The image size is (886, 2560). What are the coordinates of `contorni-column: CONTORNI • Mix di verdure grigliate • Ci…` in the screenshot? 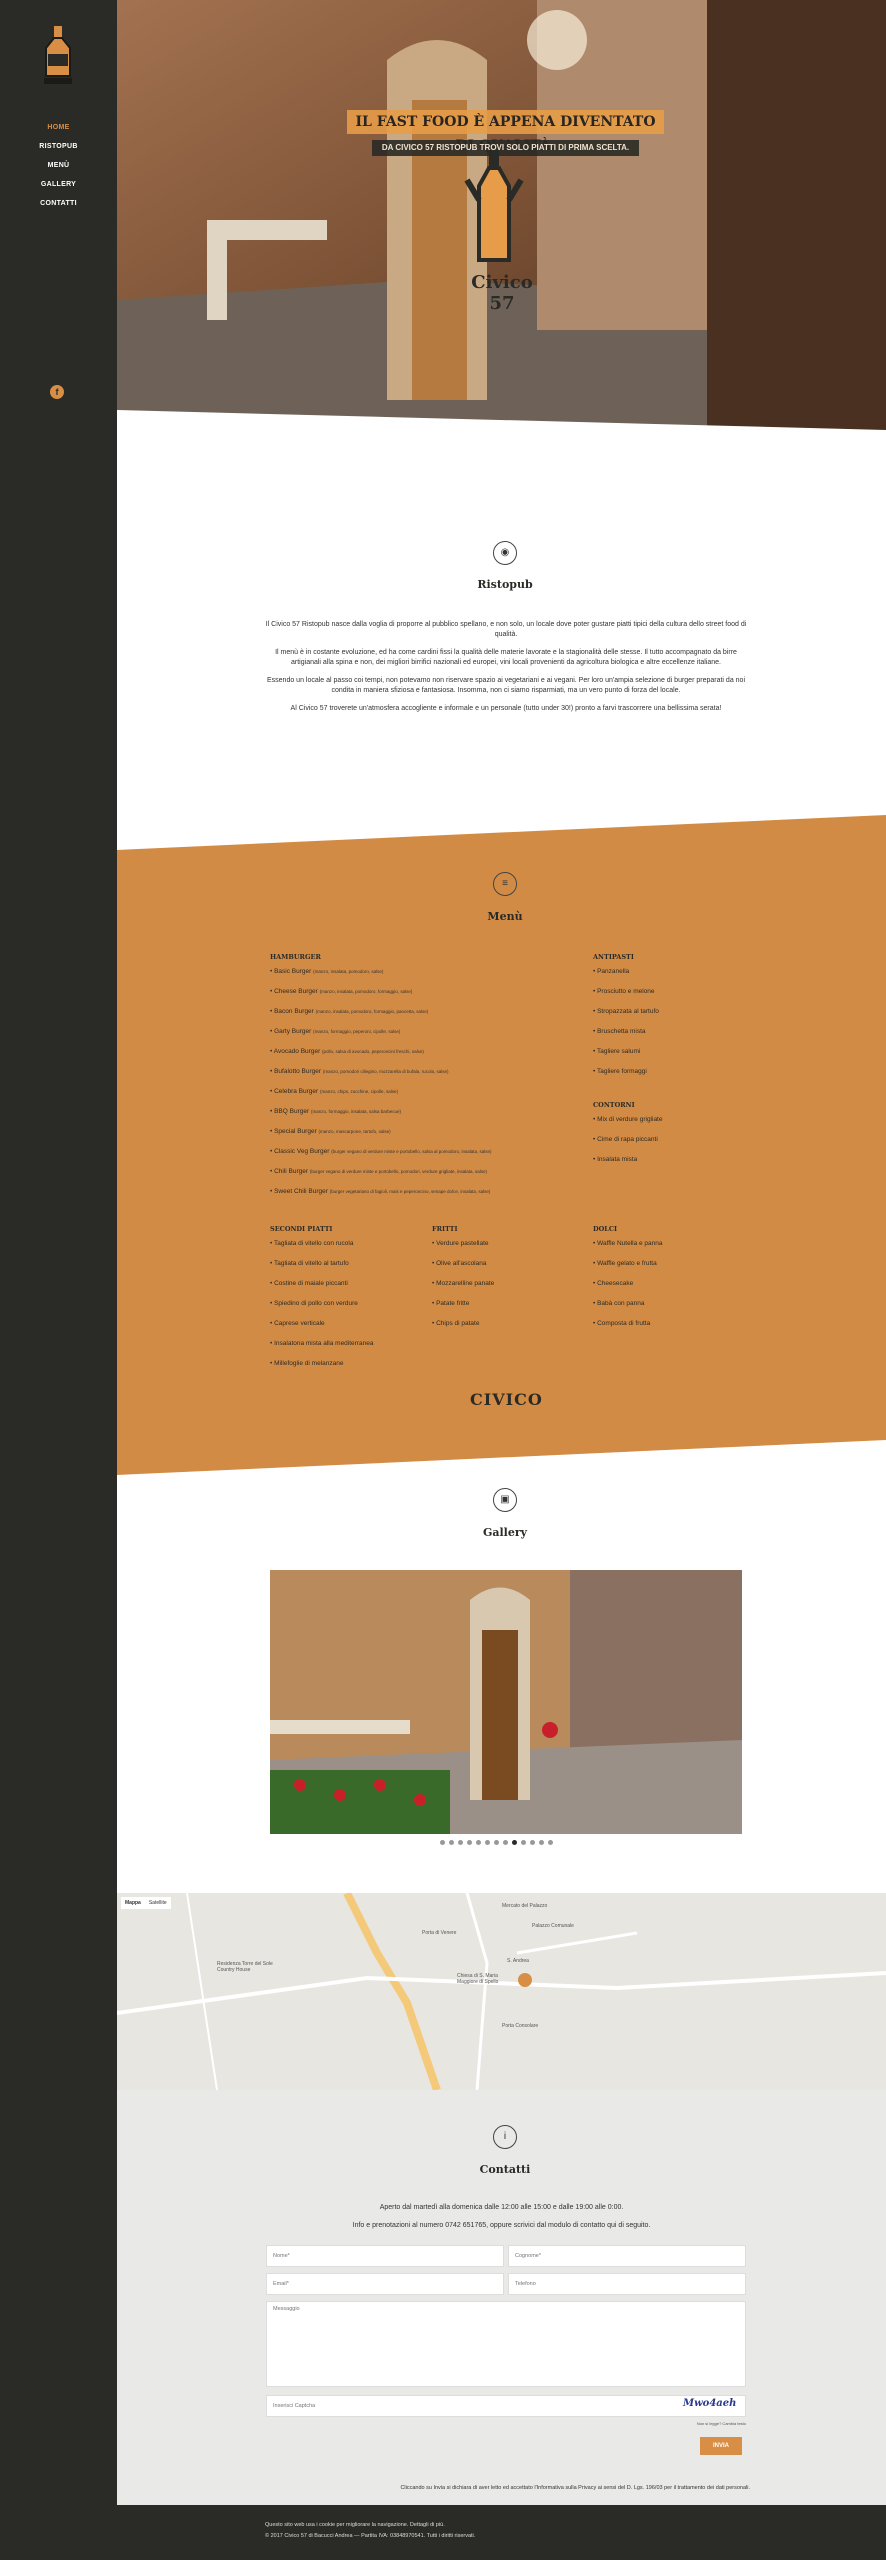 It's located at (663, 1138).